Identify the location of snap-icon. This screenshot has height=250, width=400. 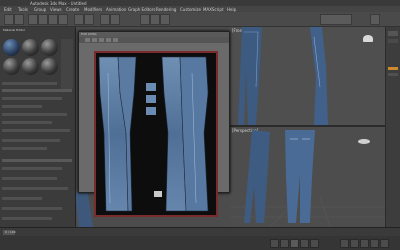
(79, 19).